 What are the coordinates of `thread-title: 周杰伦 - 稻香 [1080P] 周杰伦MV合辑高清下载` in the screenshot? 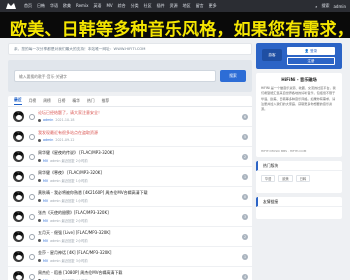 It's located at (80, 273).